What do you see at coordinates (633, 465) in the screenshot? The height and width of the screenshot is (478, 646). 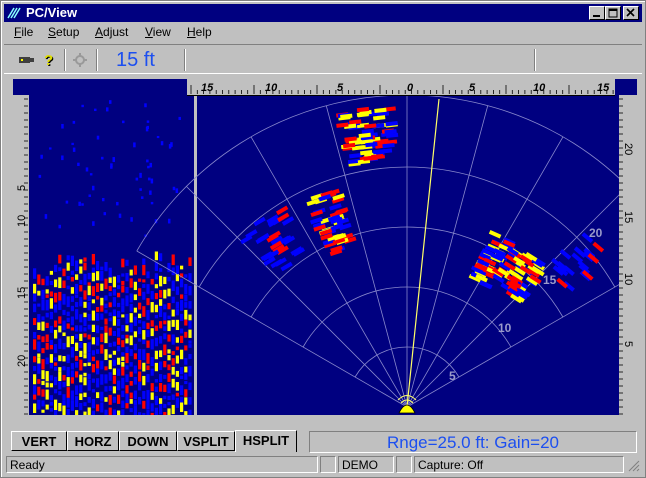 I see `resize-grip-icon` at bounding box center [633, 465].